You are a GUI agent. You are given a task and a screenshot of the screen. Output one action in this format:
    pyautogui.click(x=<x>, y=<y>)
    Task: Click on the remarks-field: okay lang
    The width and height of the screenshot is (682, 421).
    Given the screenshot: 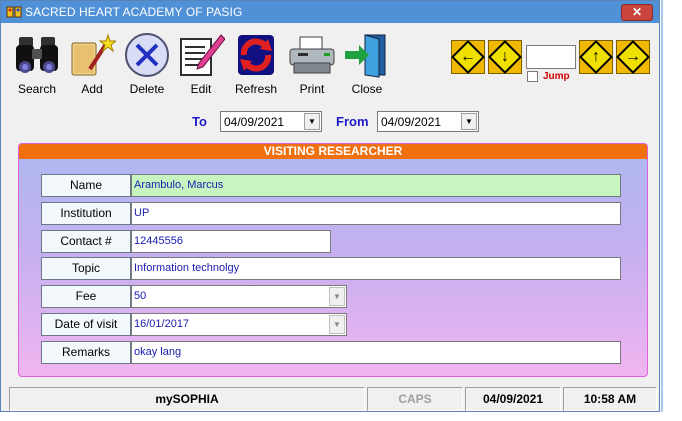 What is the action you would take?
    pyautogui.click(x=376, y=352)
    